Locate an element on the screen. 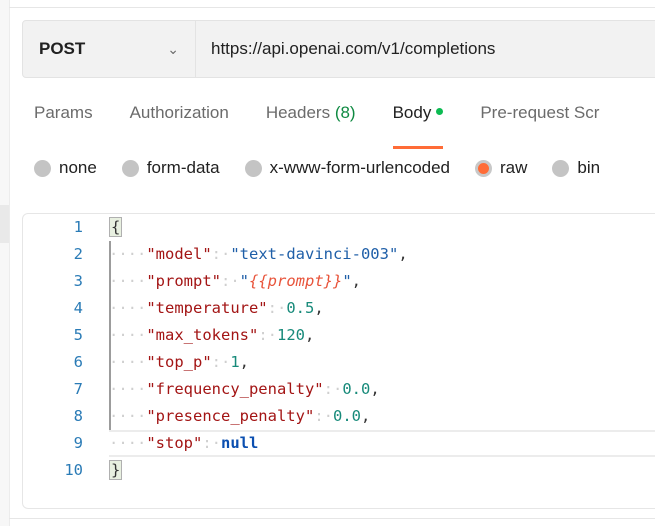 The width and height of the screenshot is (655, 526). line-number: 5 is located at coordinates (78, 335).